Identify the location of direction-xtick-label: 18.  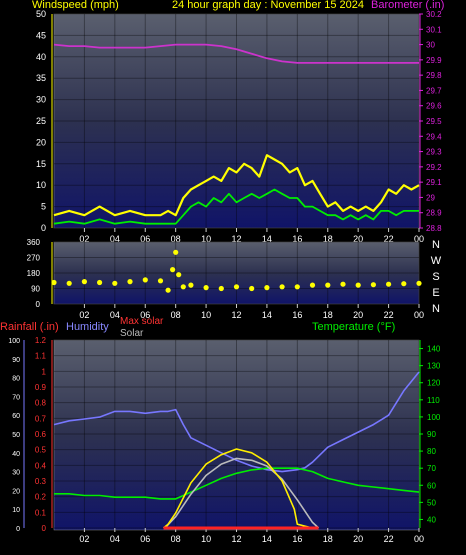
(328, 315).